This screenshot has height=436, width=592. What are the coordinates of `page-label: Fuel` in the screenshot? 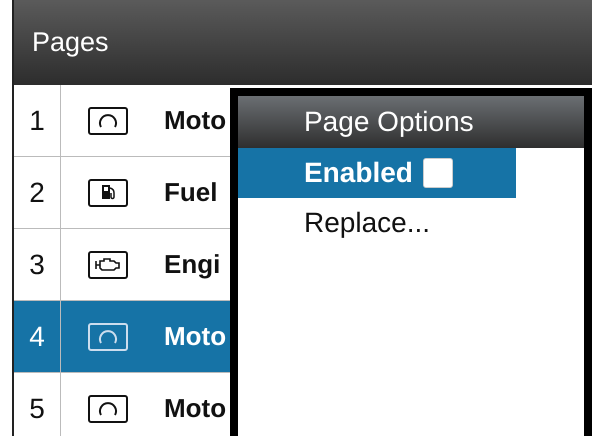 It's located at (191, 192).